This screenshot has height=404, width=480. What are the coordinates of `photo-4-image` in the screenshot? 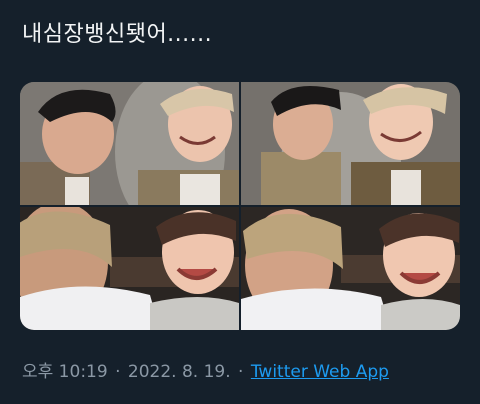 It's located at (350, 268).